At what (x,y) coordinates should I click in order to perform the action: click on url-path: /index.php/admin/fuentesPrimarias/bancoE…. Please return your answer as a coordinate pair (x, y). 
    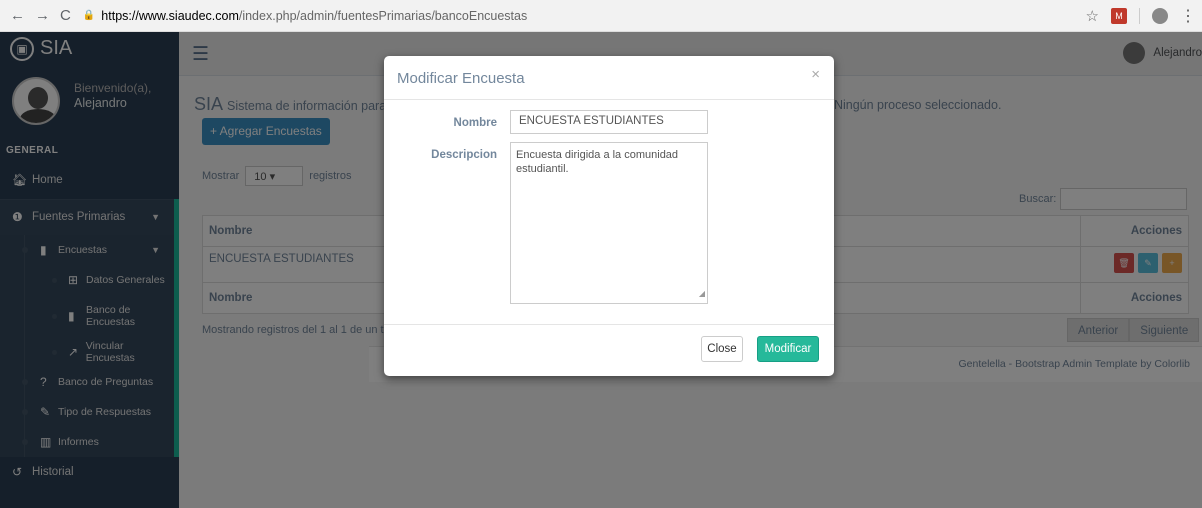
    Looking at the image, I should click on (383, 15).